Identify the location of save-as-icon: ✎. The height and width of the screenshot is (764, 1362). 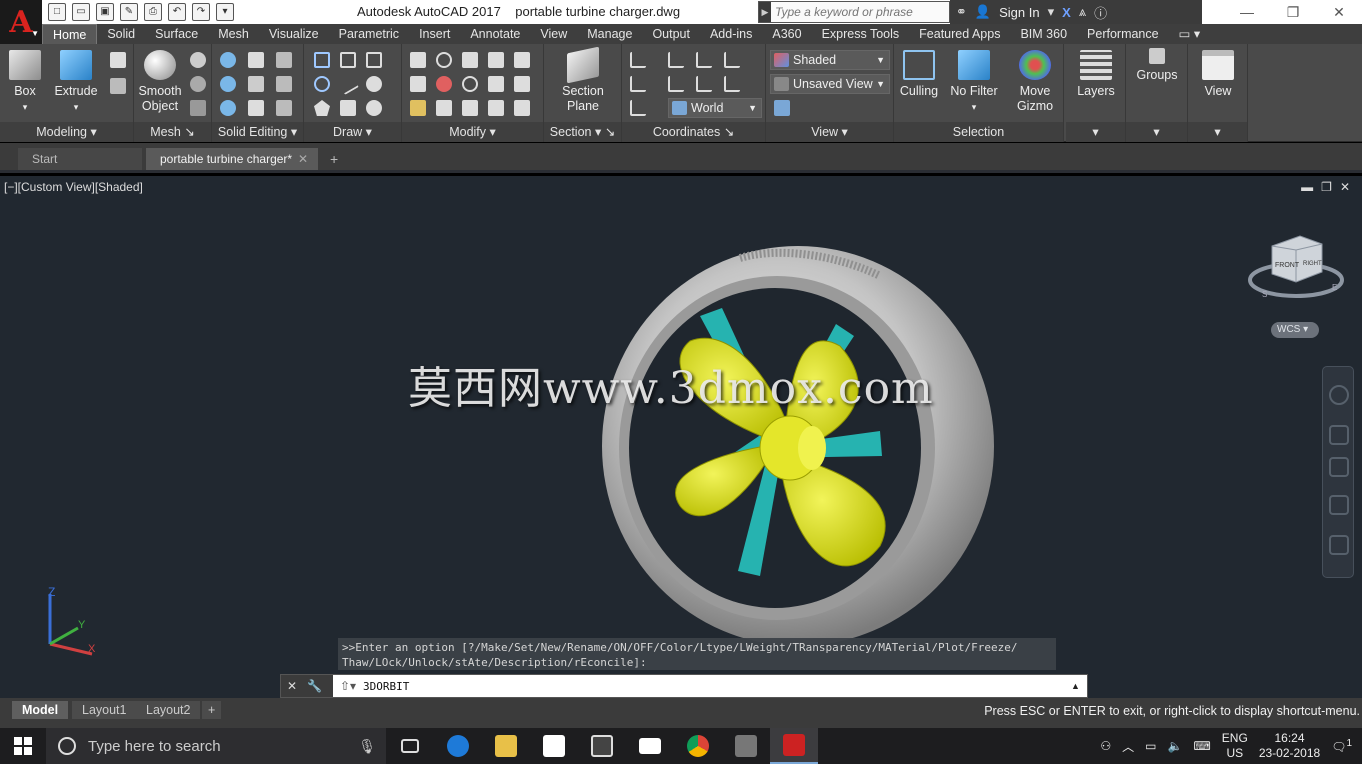
(129, 12).